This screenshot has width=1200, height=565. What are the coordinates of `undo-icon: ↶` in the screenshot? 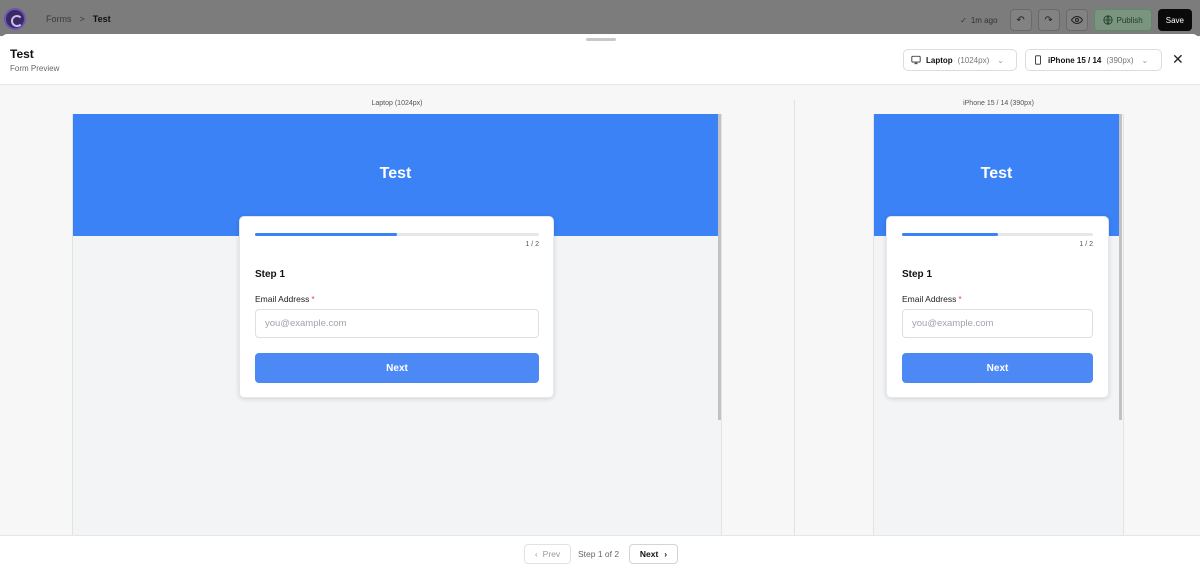 It's located at (1020, 20).